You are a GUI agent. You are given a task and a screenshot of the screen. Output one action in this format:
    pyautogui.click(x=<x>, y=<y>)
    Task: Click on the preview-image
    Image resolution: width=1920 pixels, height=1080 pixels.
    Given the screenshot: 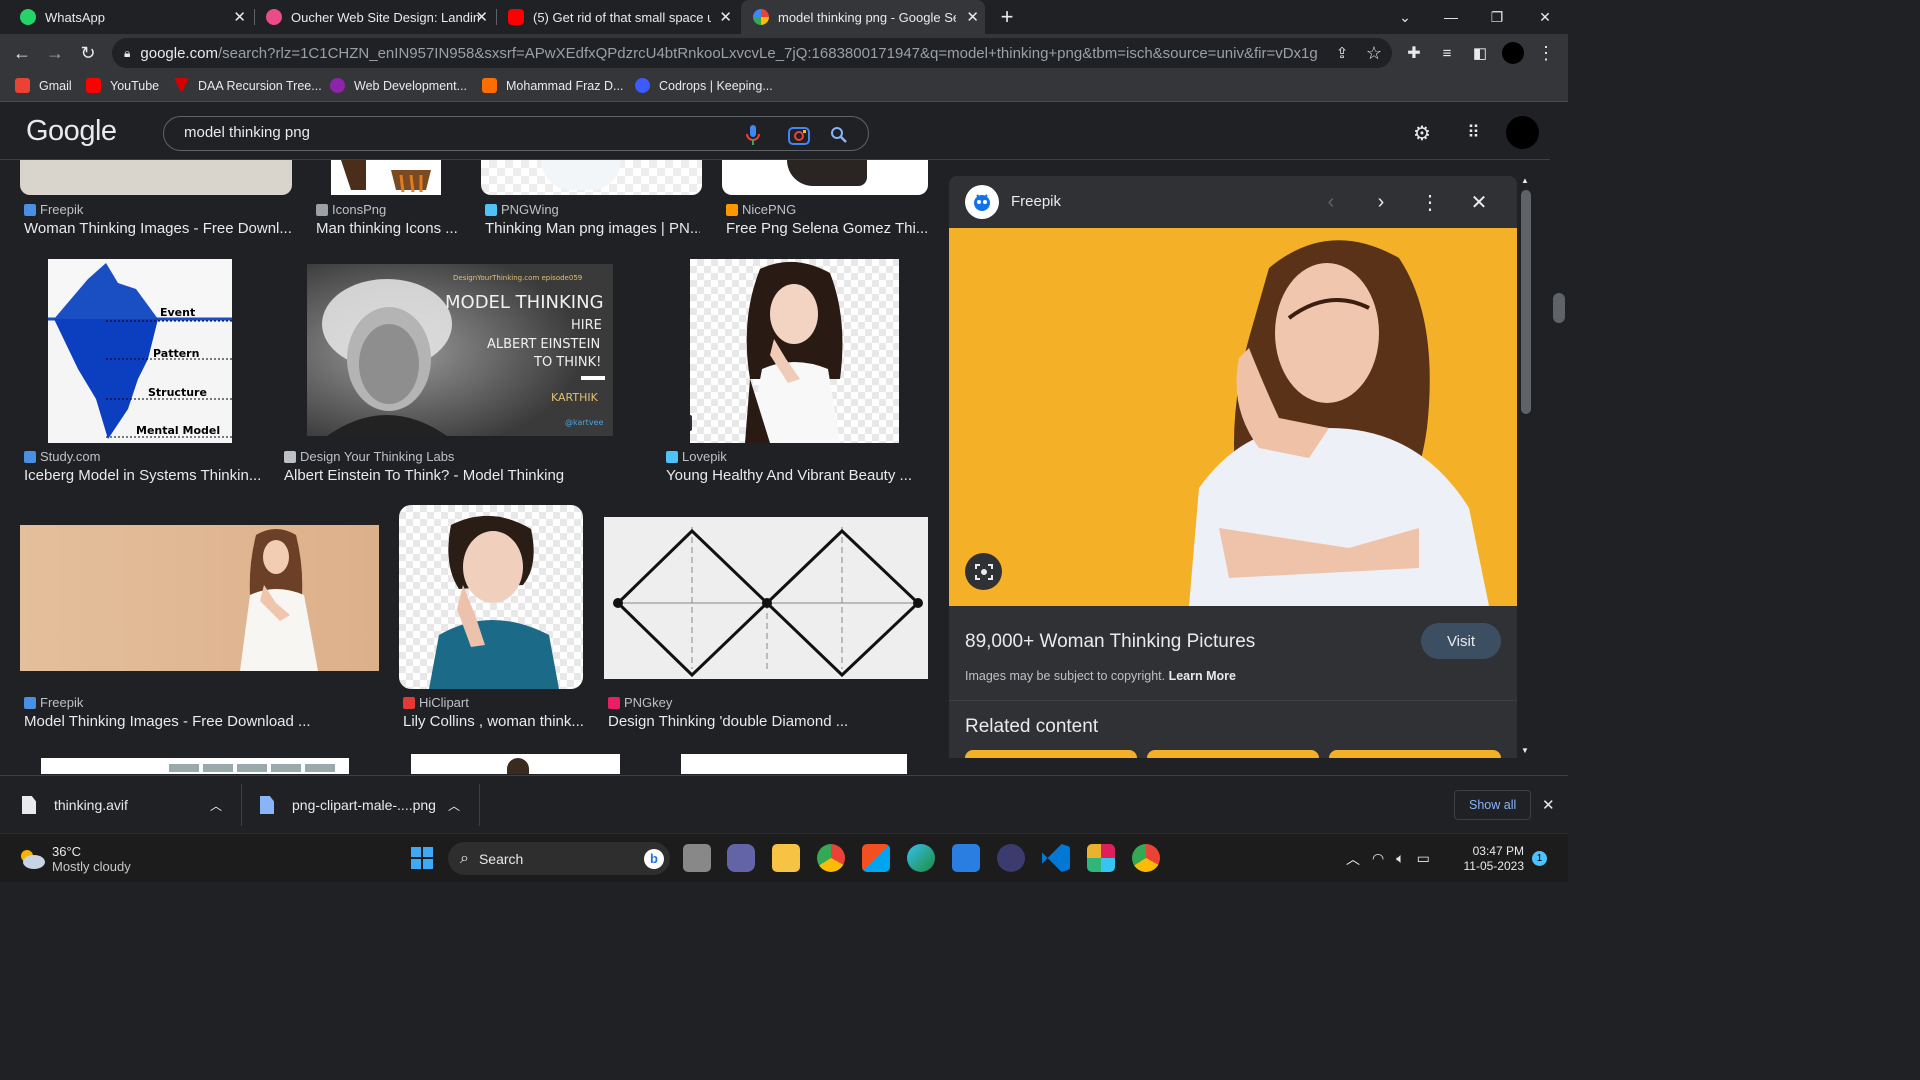 What is the action you would take?
    pyautogui.click(x=1233, y=417)
    